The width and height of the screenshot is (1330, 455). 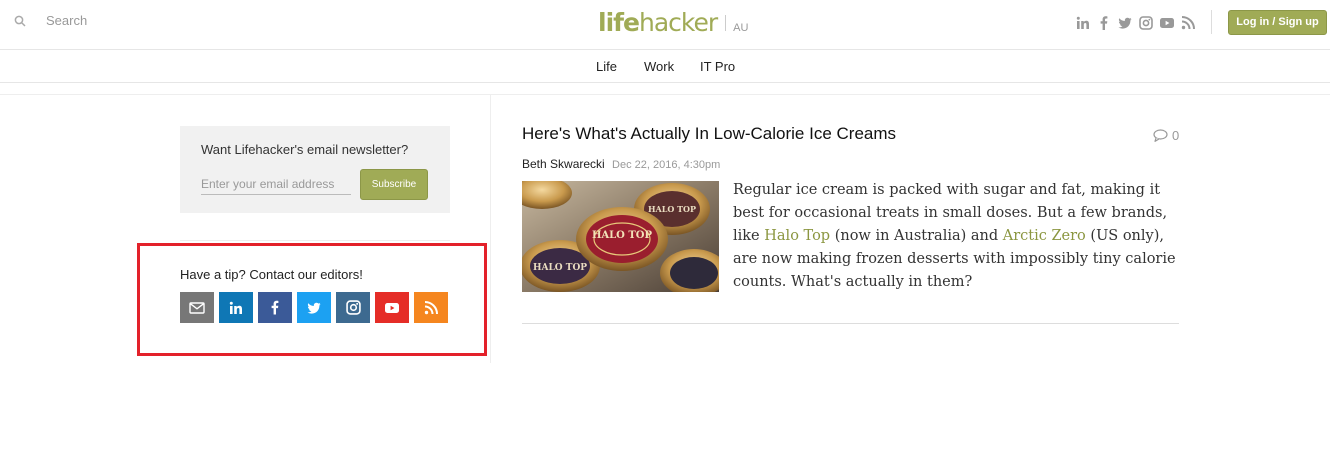 What do you see at coordinates (1176, 135) in the screenshot?
I see `comment-count: 0` at bounding box center [1176, 135].